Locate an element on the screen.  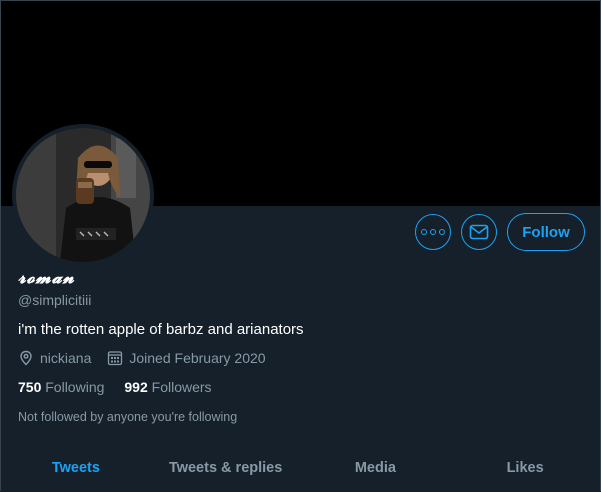
avatar is located at coordinates (83, 195).